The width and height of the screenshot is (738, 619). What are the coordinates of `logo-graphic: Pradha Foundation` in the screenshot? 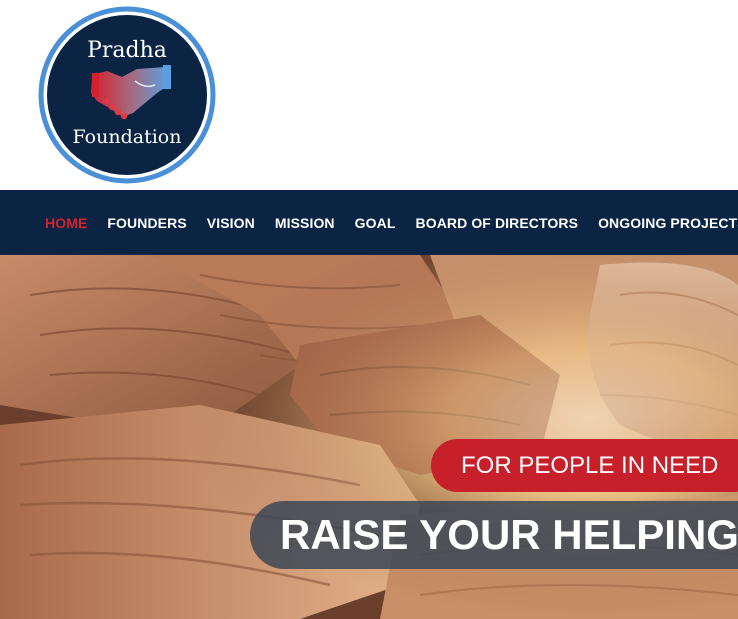 It's located at (127, 95).